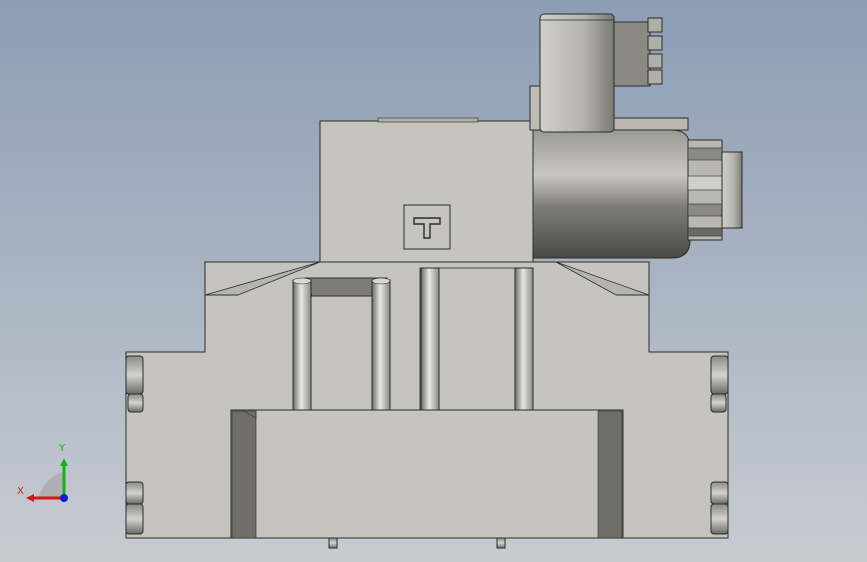 Image resolution: width=867 pixels, height=562 pixels. I want to click on pilot-valve-body, so click(426, 190).